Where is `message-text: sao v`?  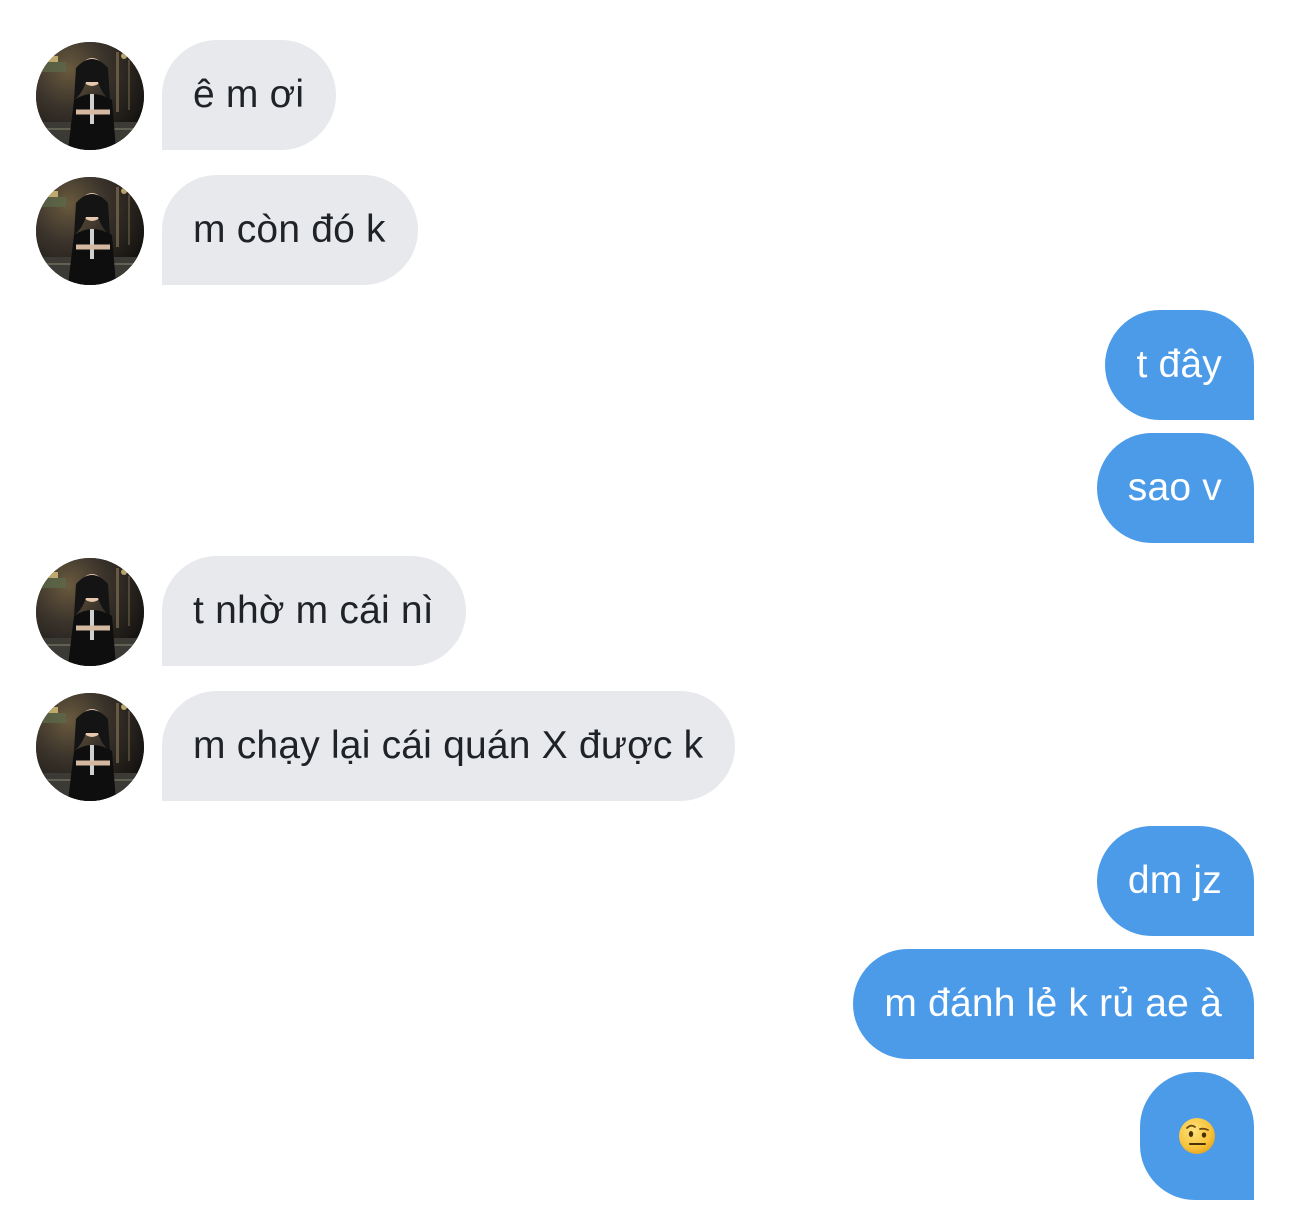
message-text: sao v is located at coordinates (1174, 487).